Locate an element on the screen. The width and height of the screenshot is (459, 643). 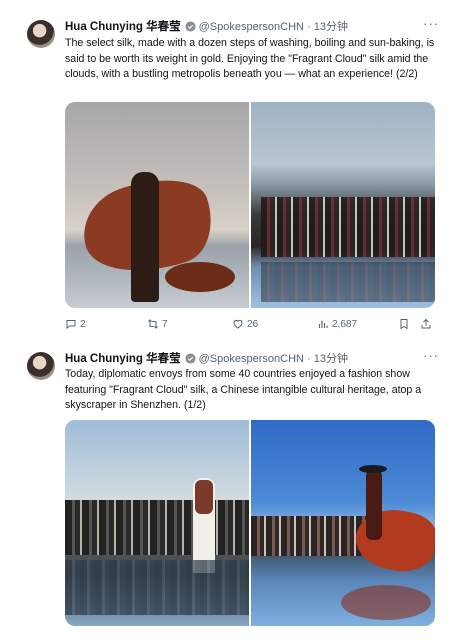
share-icon is located at coordinates (426, 323).